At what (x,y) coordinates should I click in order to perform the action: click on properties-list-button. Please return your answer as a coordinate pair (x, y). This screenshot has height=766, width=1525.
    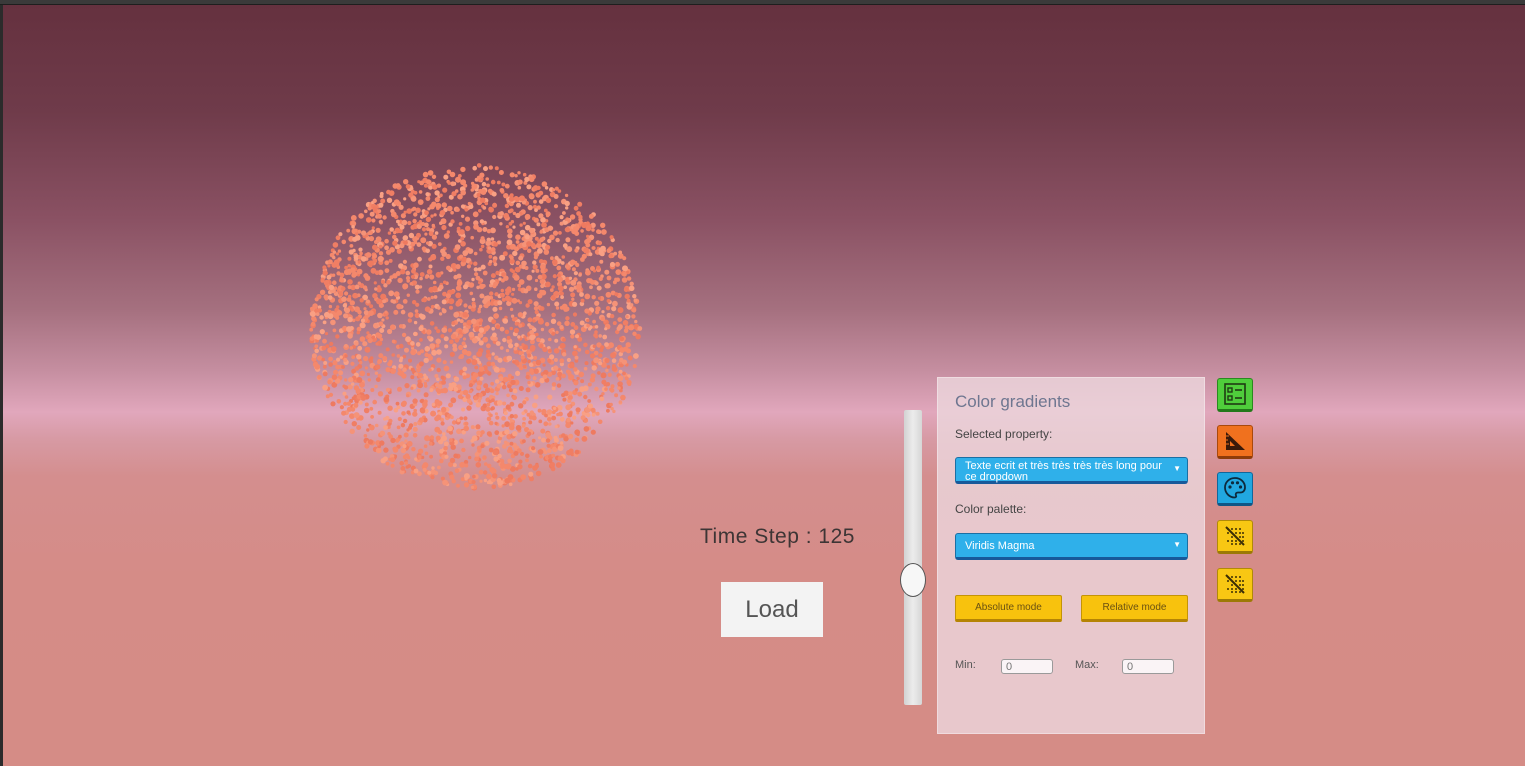
    Looking at the image, I should click on (1235, 395).